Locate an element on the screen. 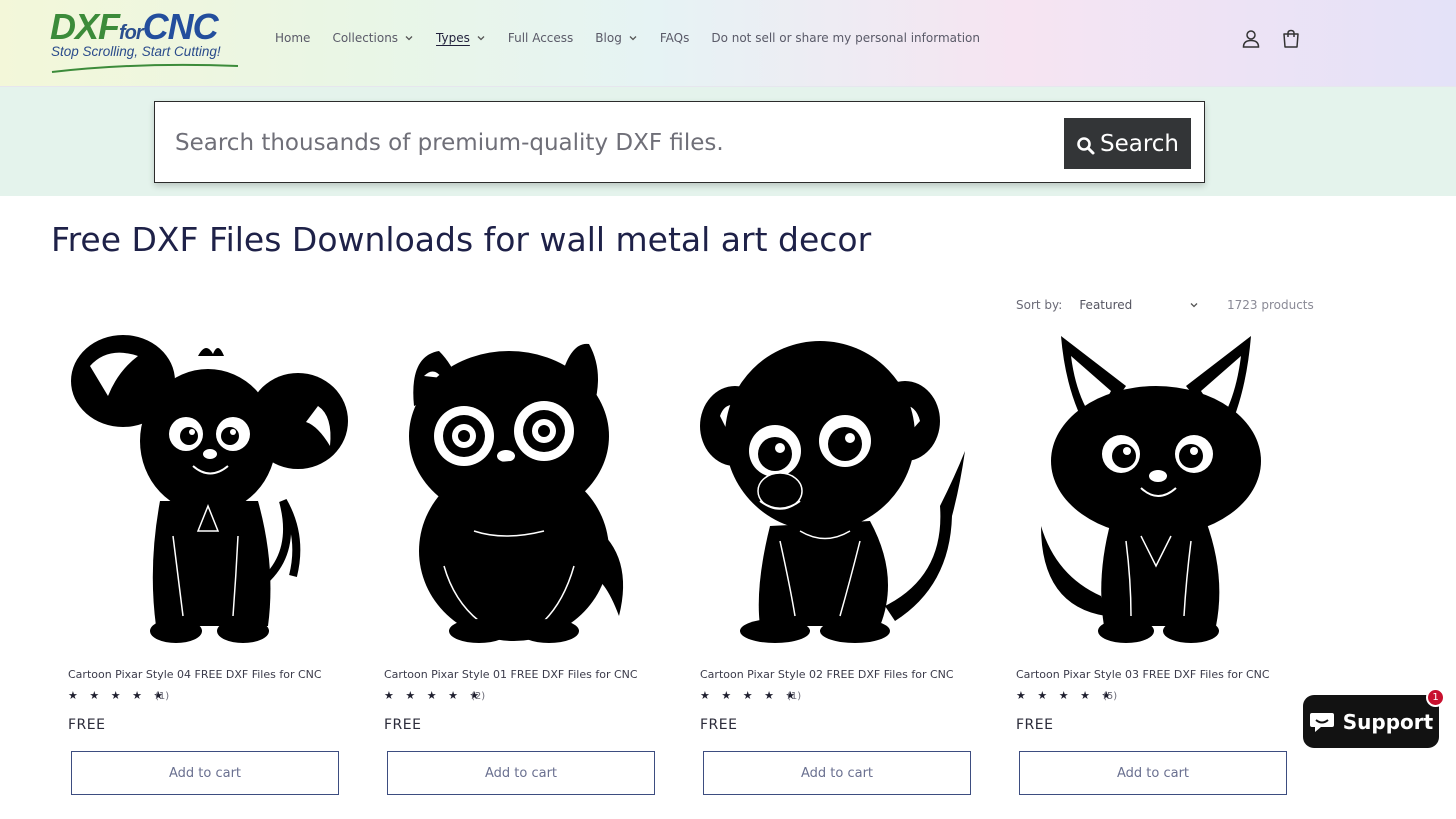  nav-collections: Collections is located at coordinates (373, 38).